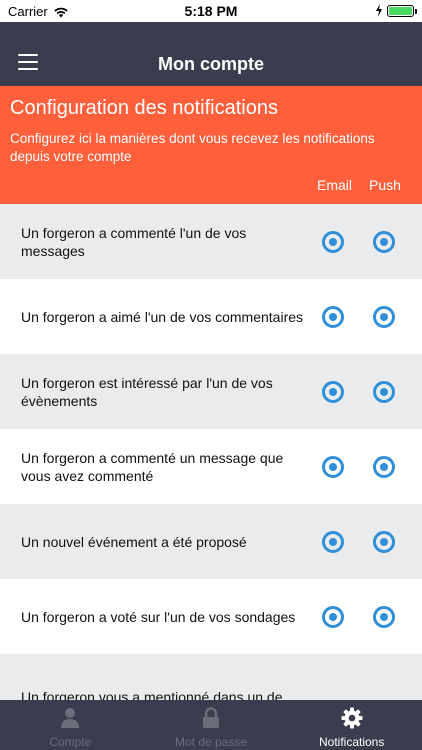 This screenshot has height=750, width=422. Describe the element at coordinates (211, 677) in the screenshot. I see `notification-row: Un forgeron vous a mentionné dans un de` at that location.